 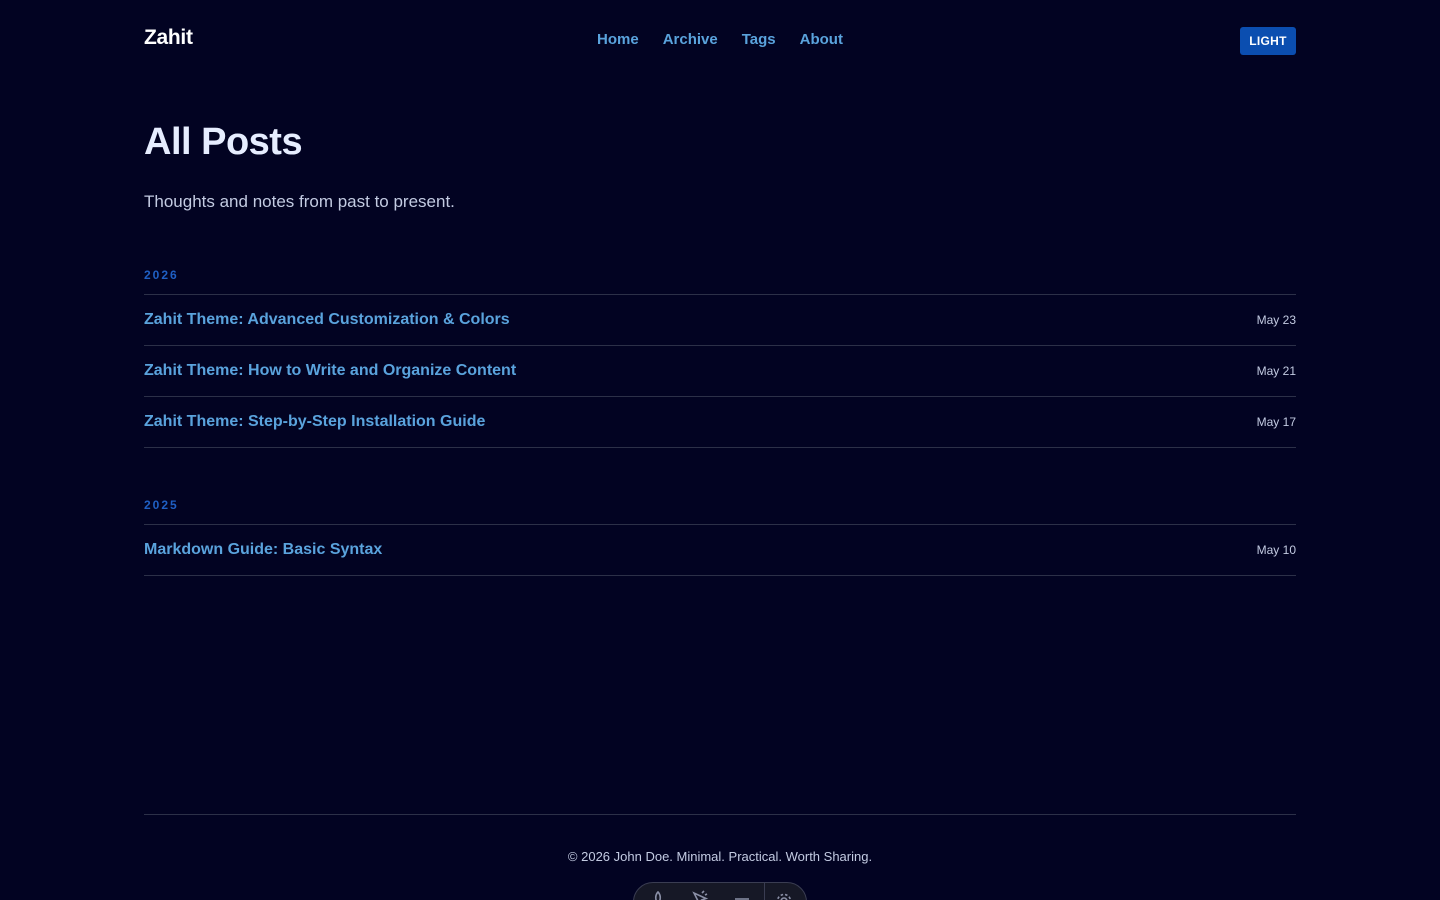 I want to click on main-nav: Home Archive Tags About, so click(x=720, y=39).